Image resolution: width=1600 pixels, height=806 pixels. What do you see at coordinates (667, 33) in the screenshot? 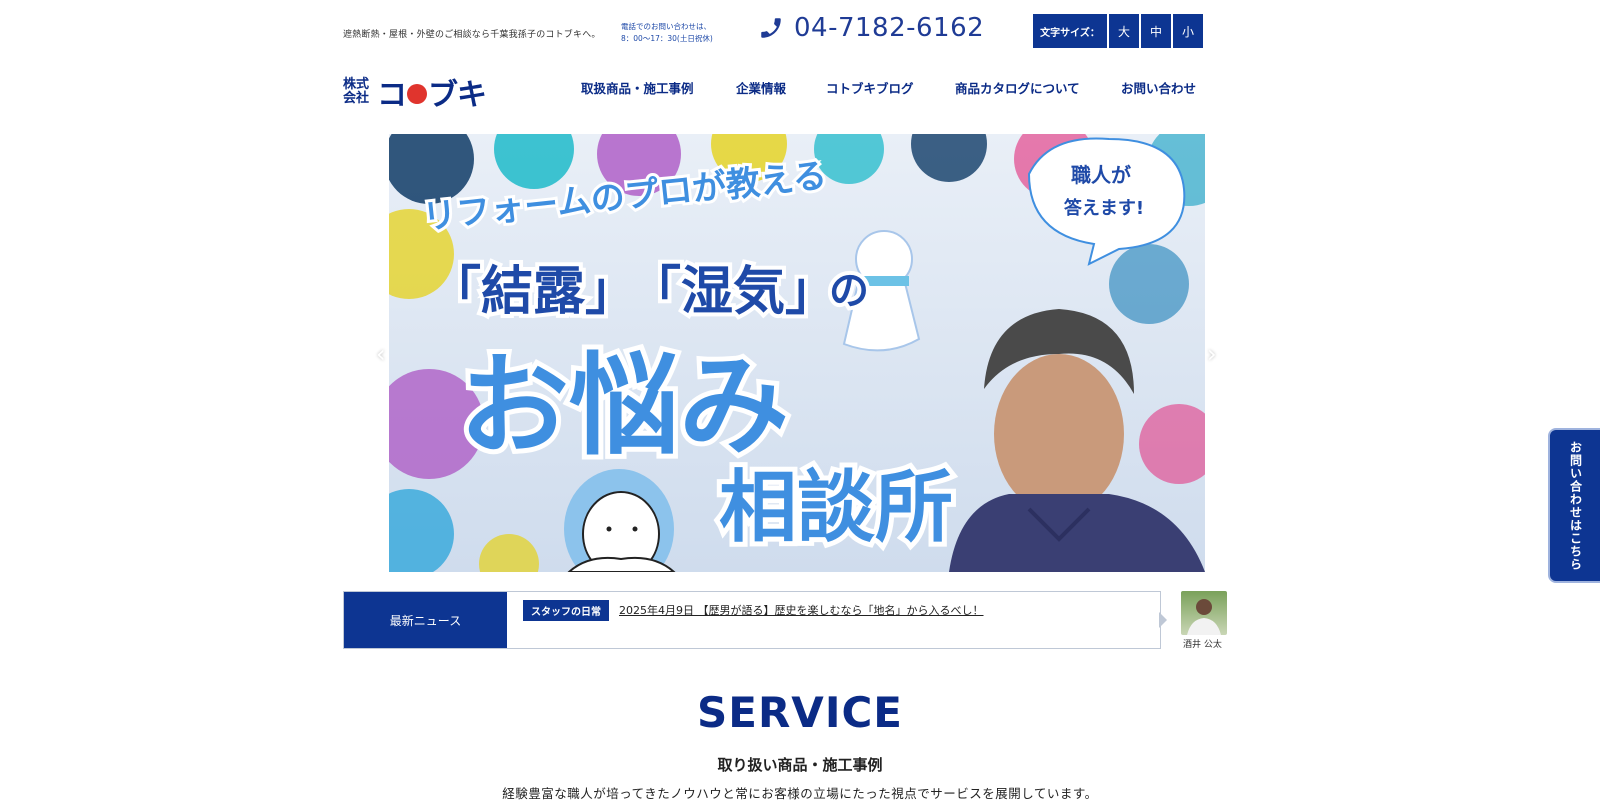
I see `business-hours: 電話でのお問い合わせは、 8：00〜17：30(土日祝休)` at bounding box center [667, 33].